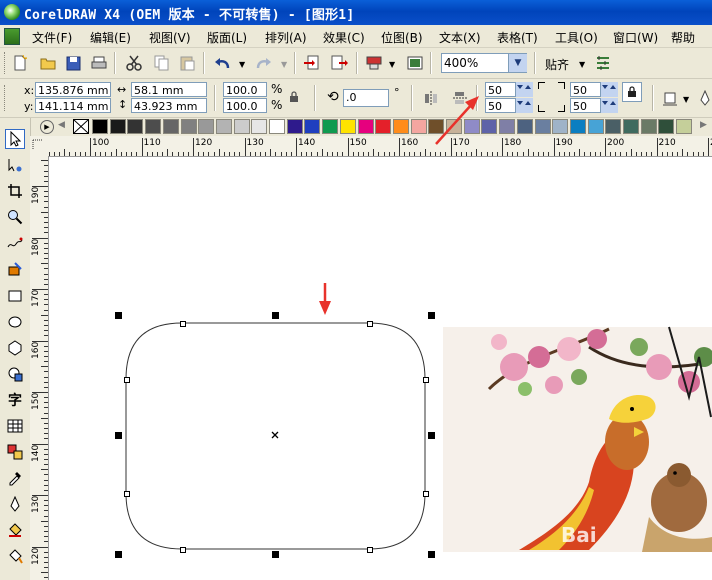 The image size is (712, 580). I want to click on menu-window: 窗口(W), so click(635, 37).